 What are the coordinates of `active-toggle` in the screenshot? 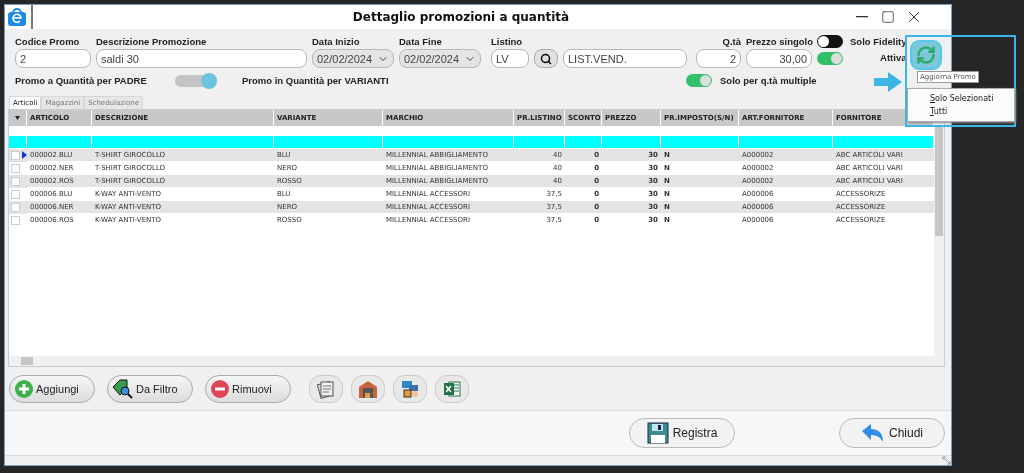 It's located at (830, 58).